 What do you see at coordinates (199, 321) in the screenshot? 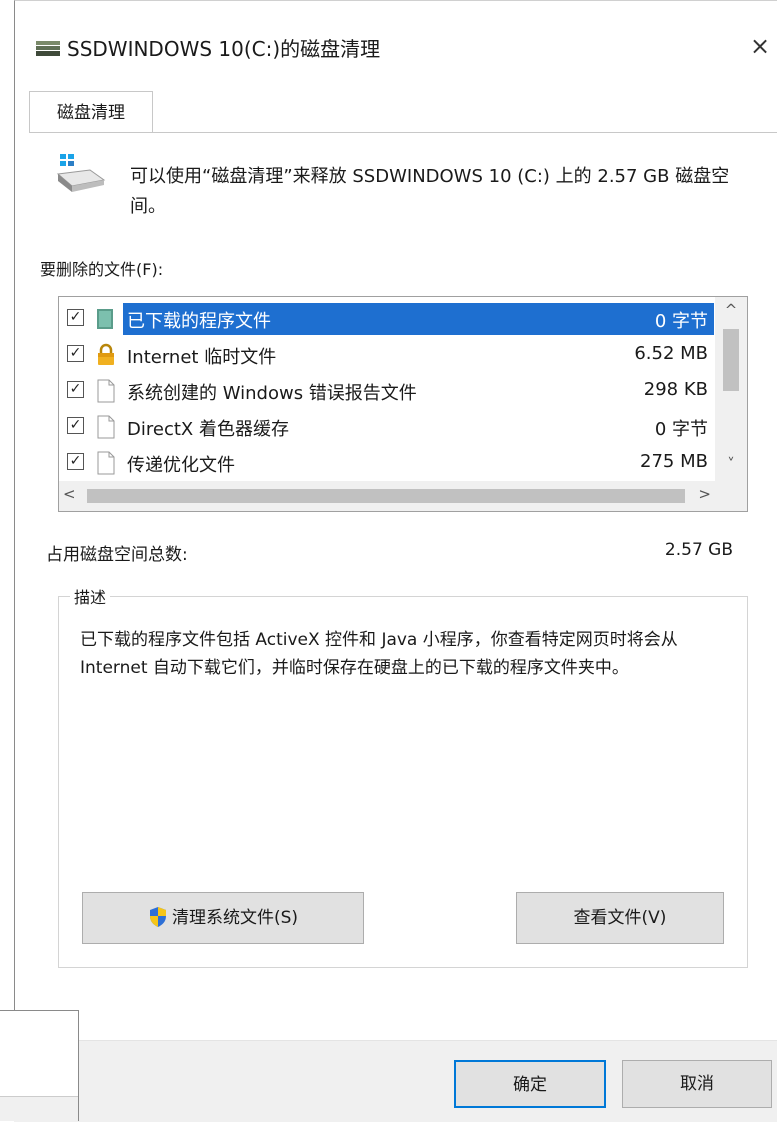
I see `file-name: 已下载的程序文件` at bounding box center [199, 321].